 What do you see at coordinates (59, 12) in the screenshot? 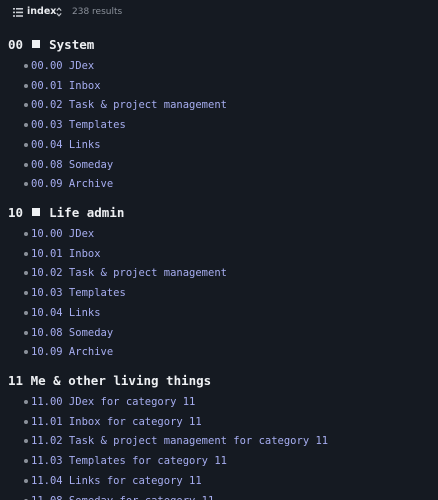
I see `chevron-up-down-icon` at bounding box center [59, 12].